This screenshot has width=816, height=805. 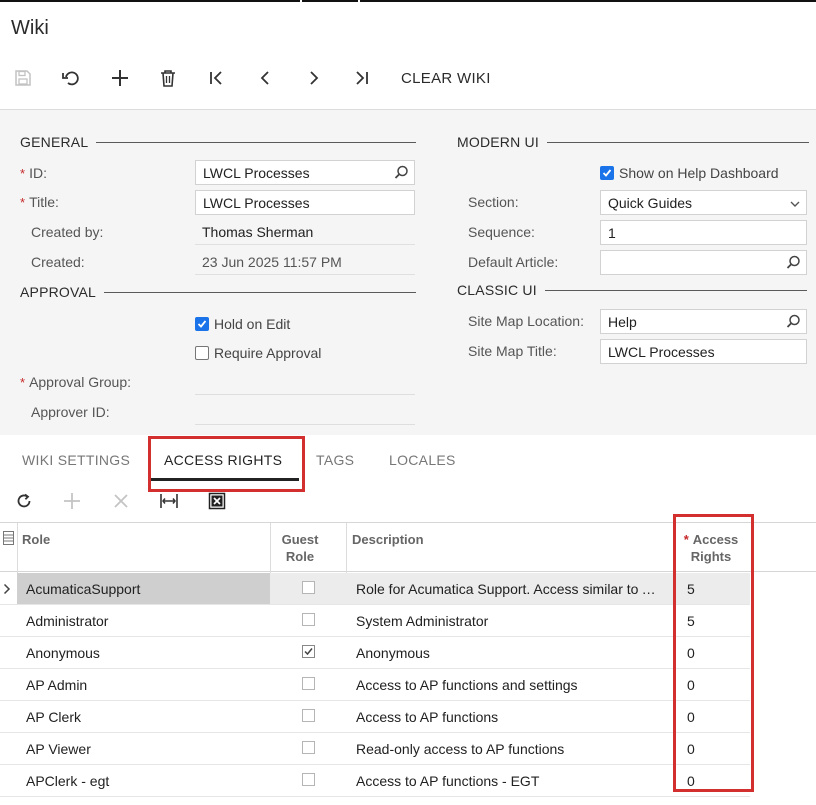 What do you see at coordinates (36, 539) in the screenshot?
I see `role-column-header: Role` at bounding box center [36, 539].